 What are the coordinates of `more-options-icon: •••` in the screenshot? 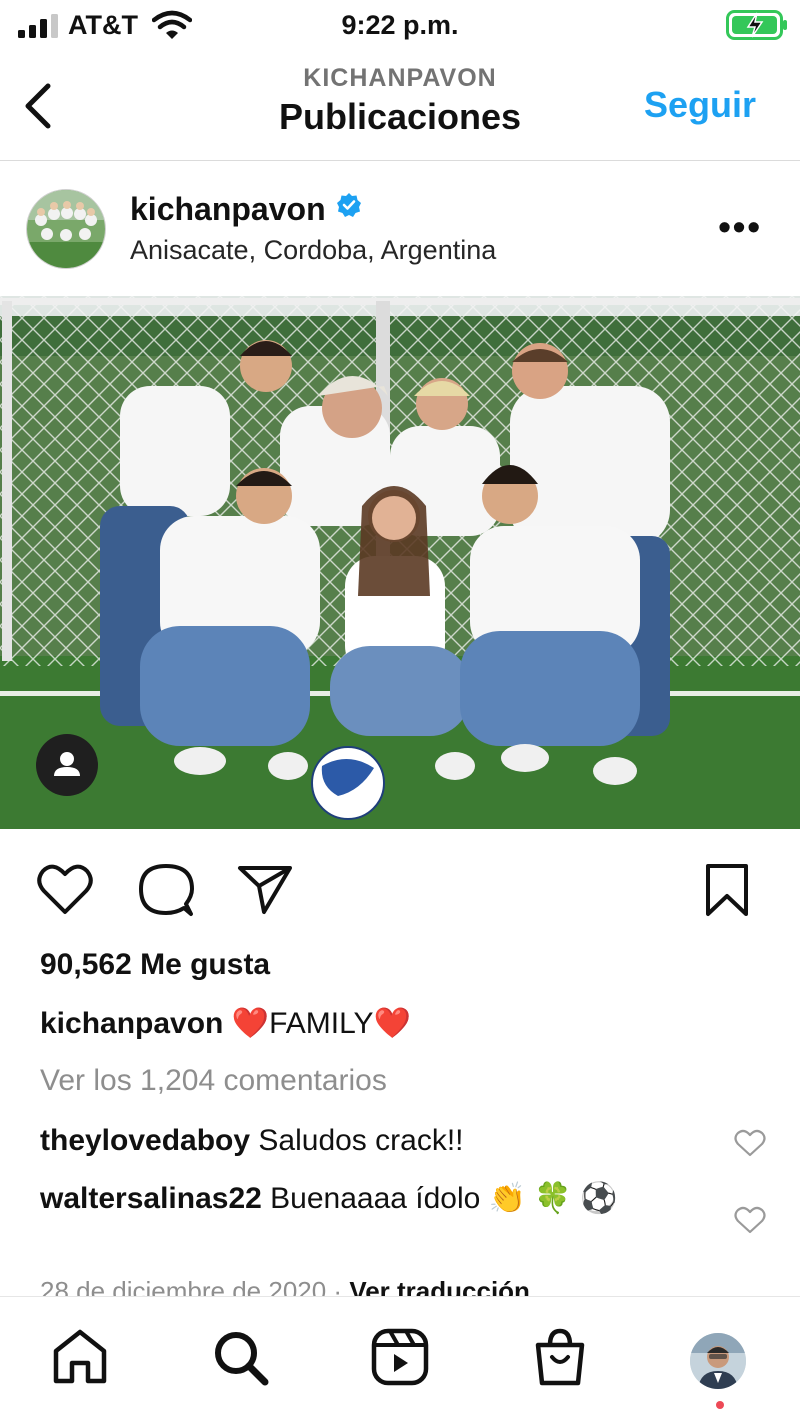 It's located at (740, 227).